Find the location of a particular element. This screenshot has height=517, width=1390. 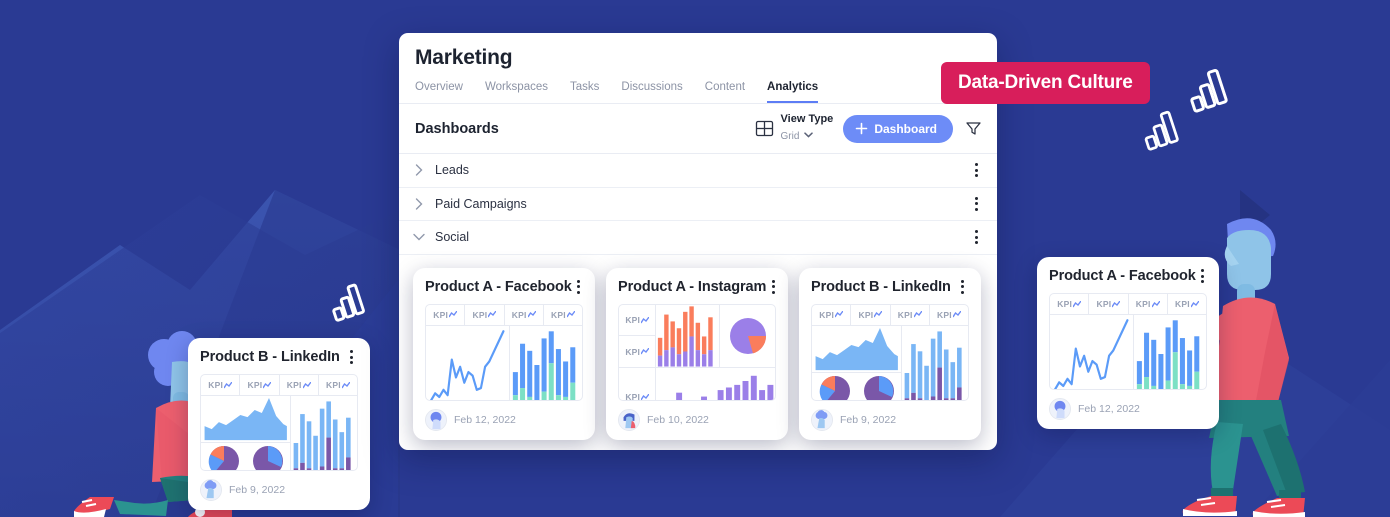

group-row-leads: Leads is located at coordinates (698, 171).